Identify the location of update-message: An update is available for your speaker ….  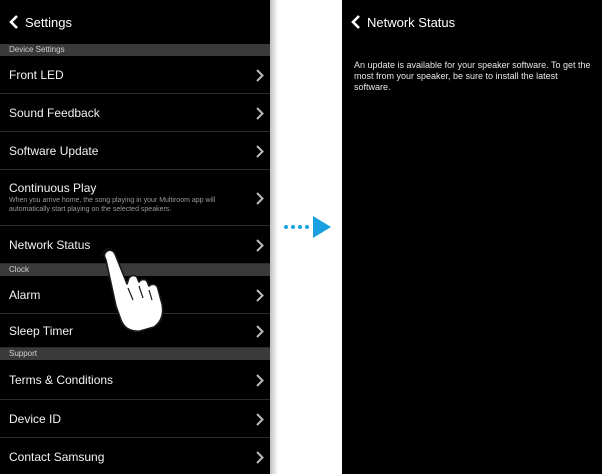
(472, 76).